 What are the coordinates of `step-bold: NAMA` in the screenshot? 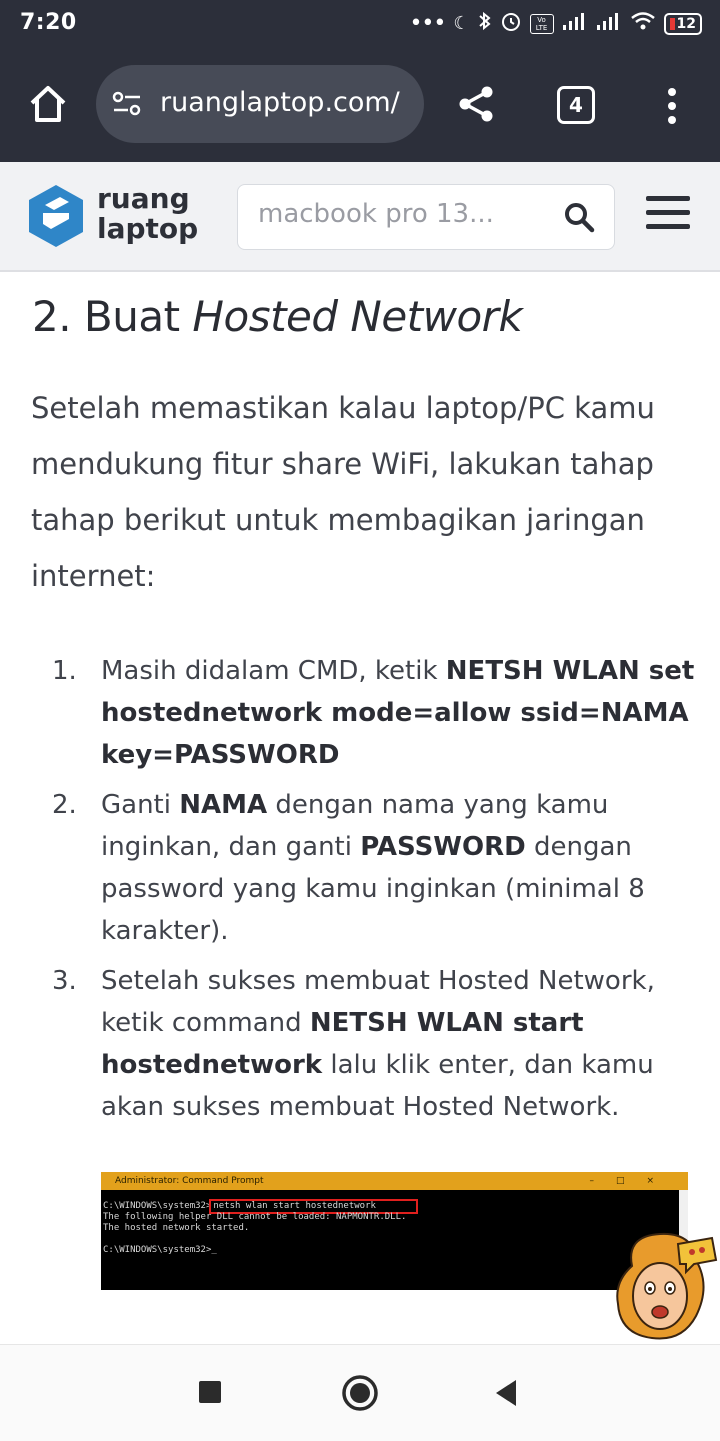 It's located at (223, 805).